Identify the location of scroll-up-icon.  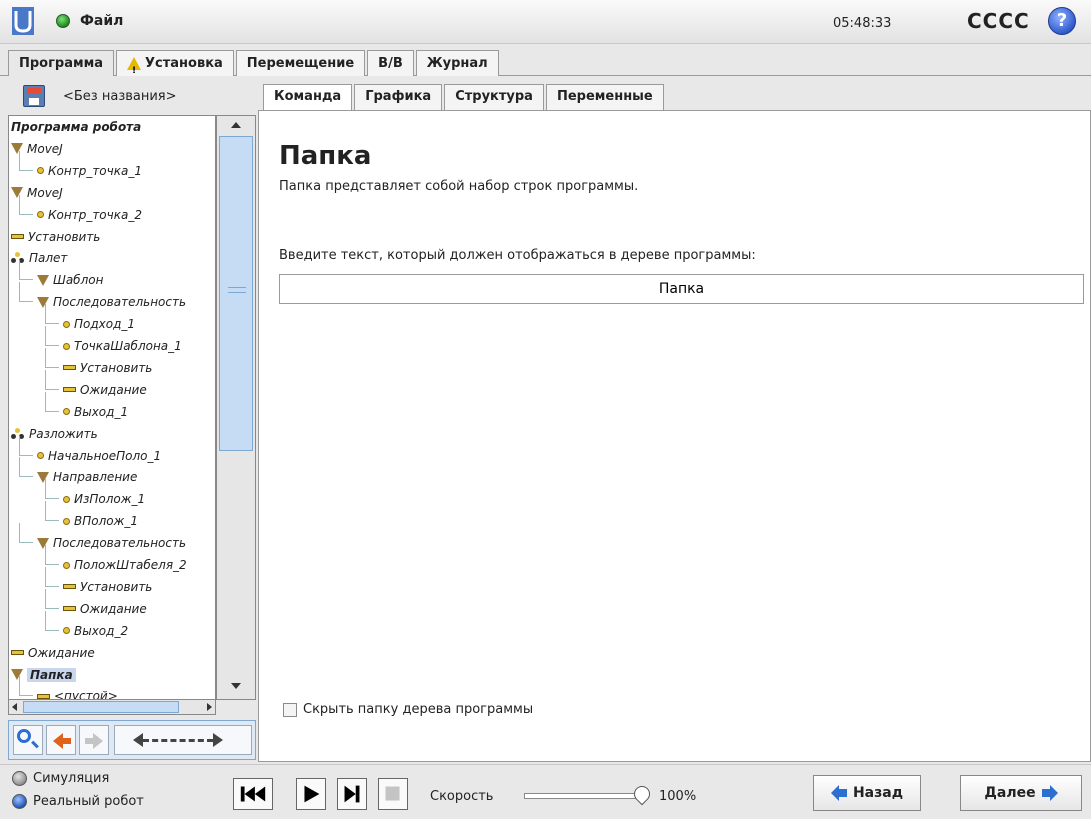
(236, 125).